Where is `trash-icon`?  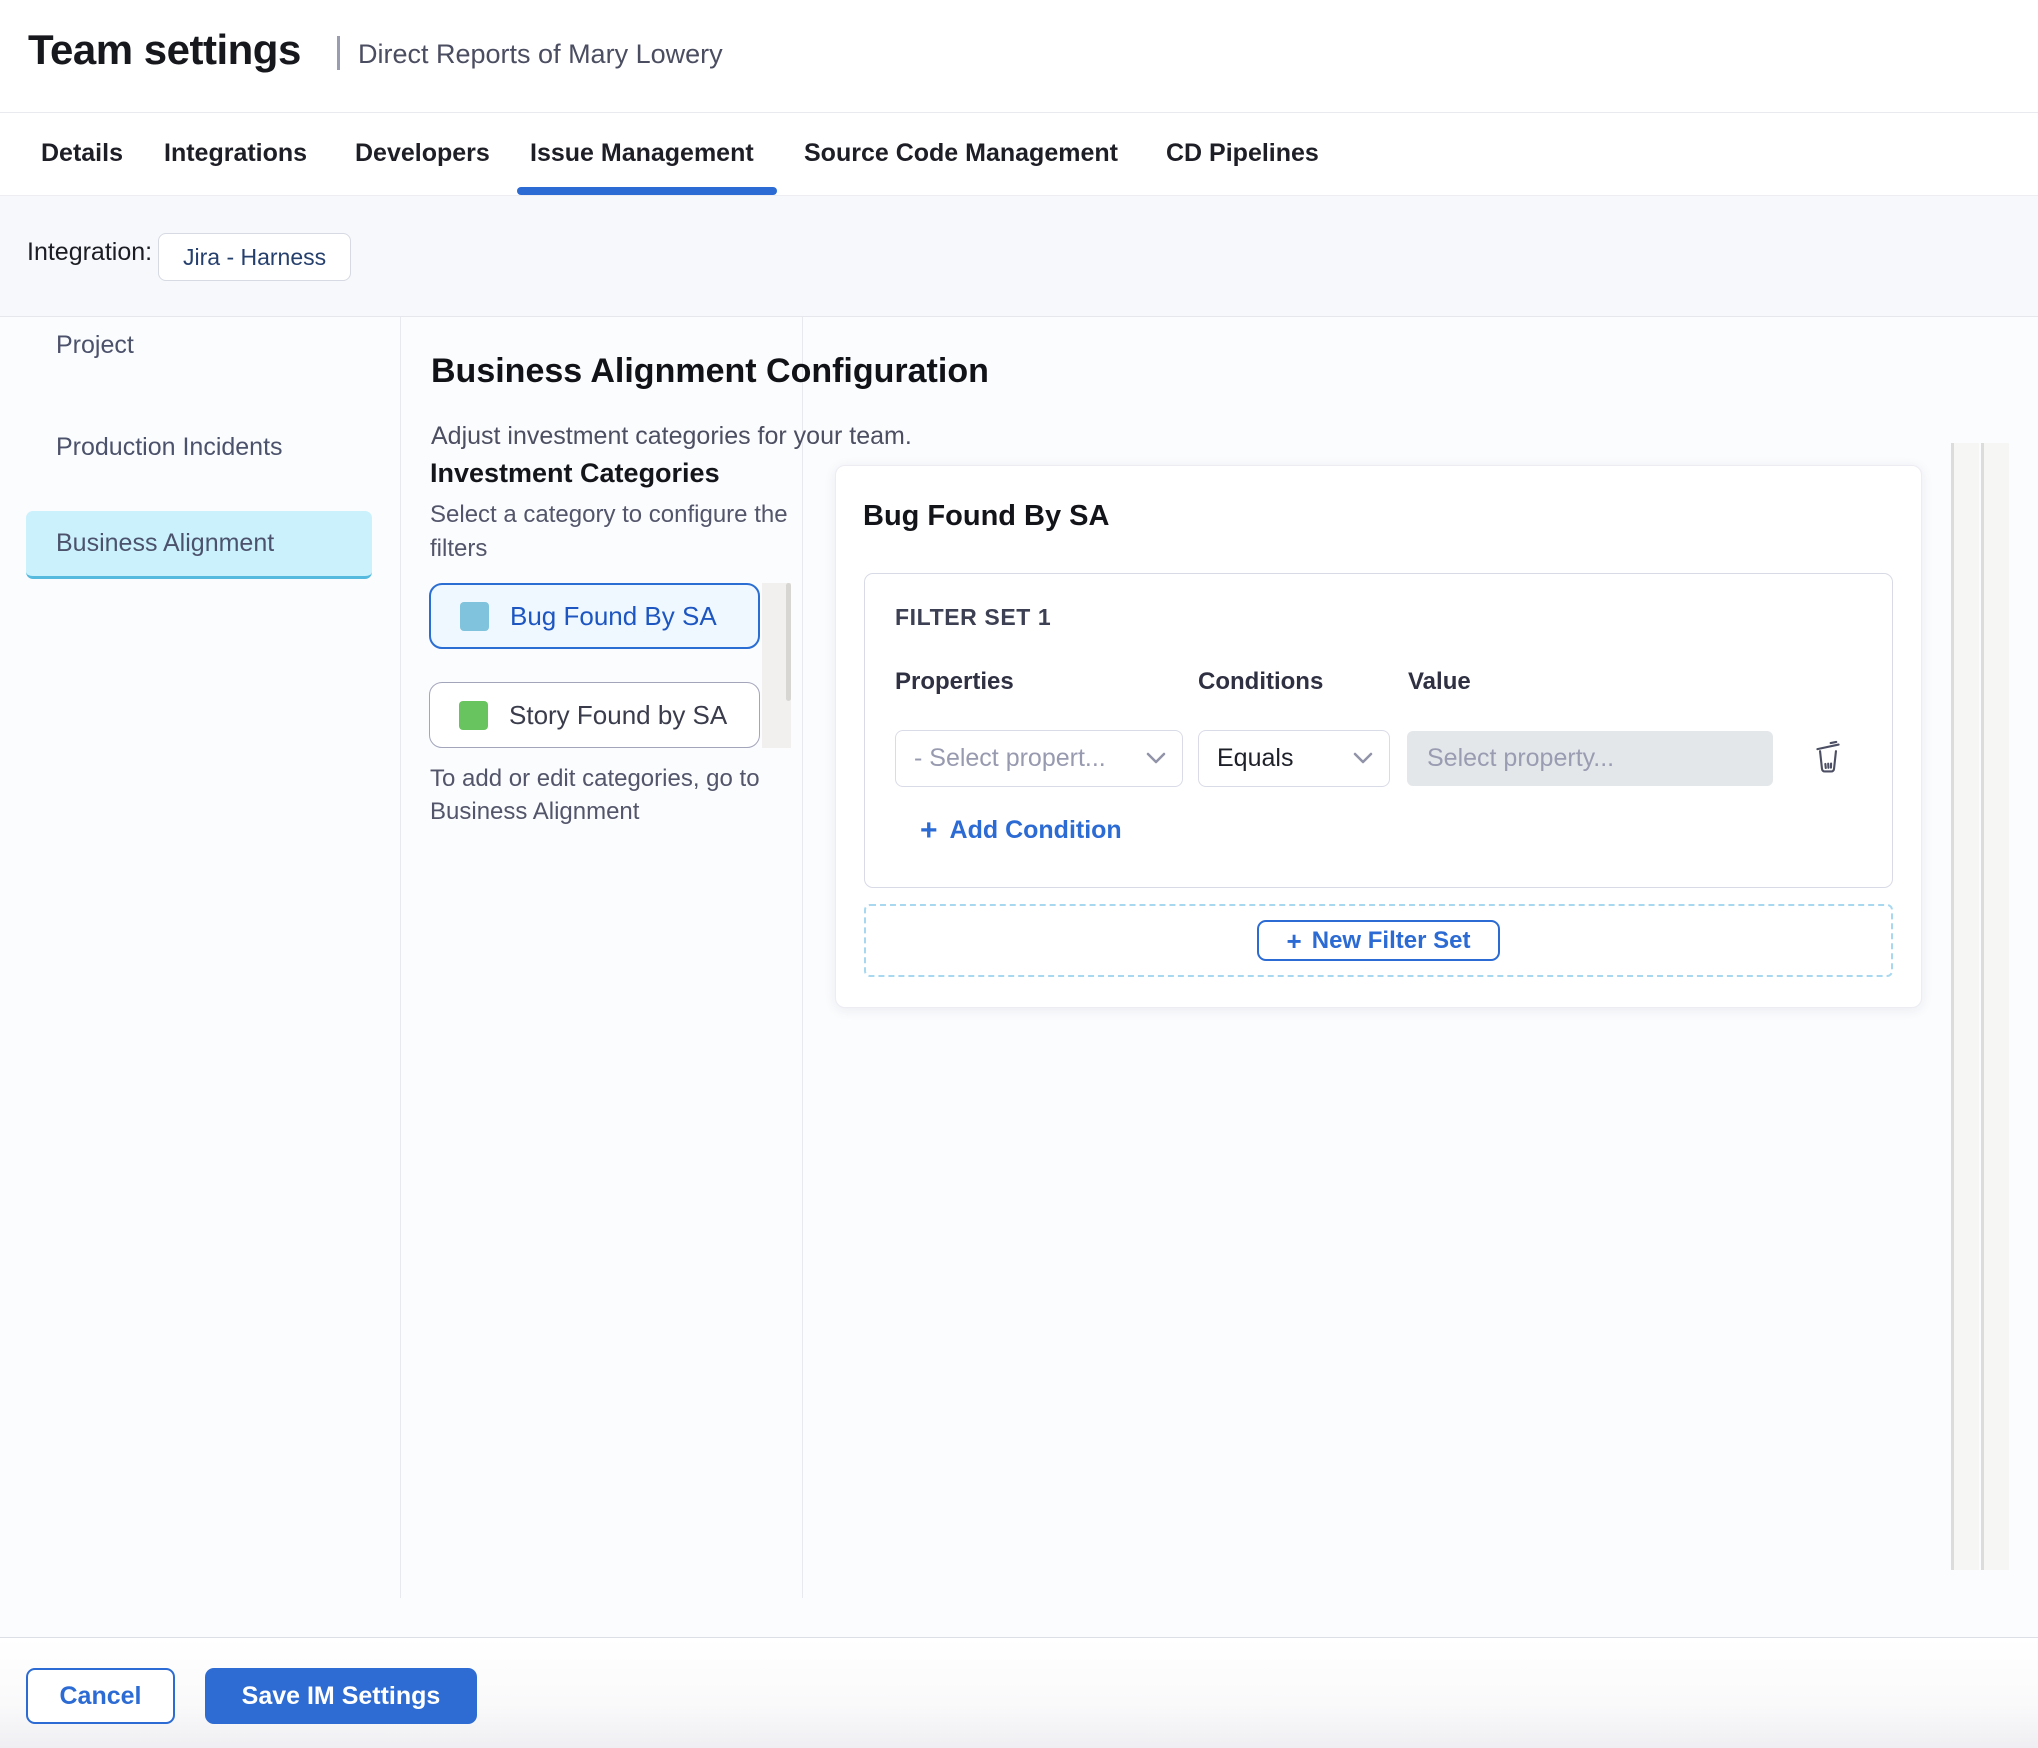 trash-icon is located at coordinates (1828, 756).